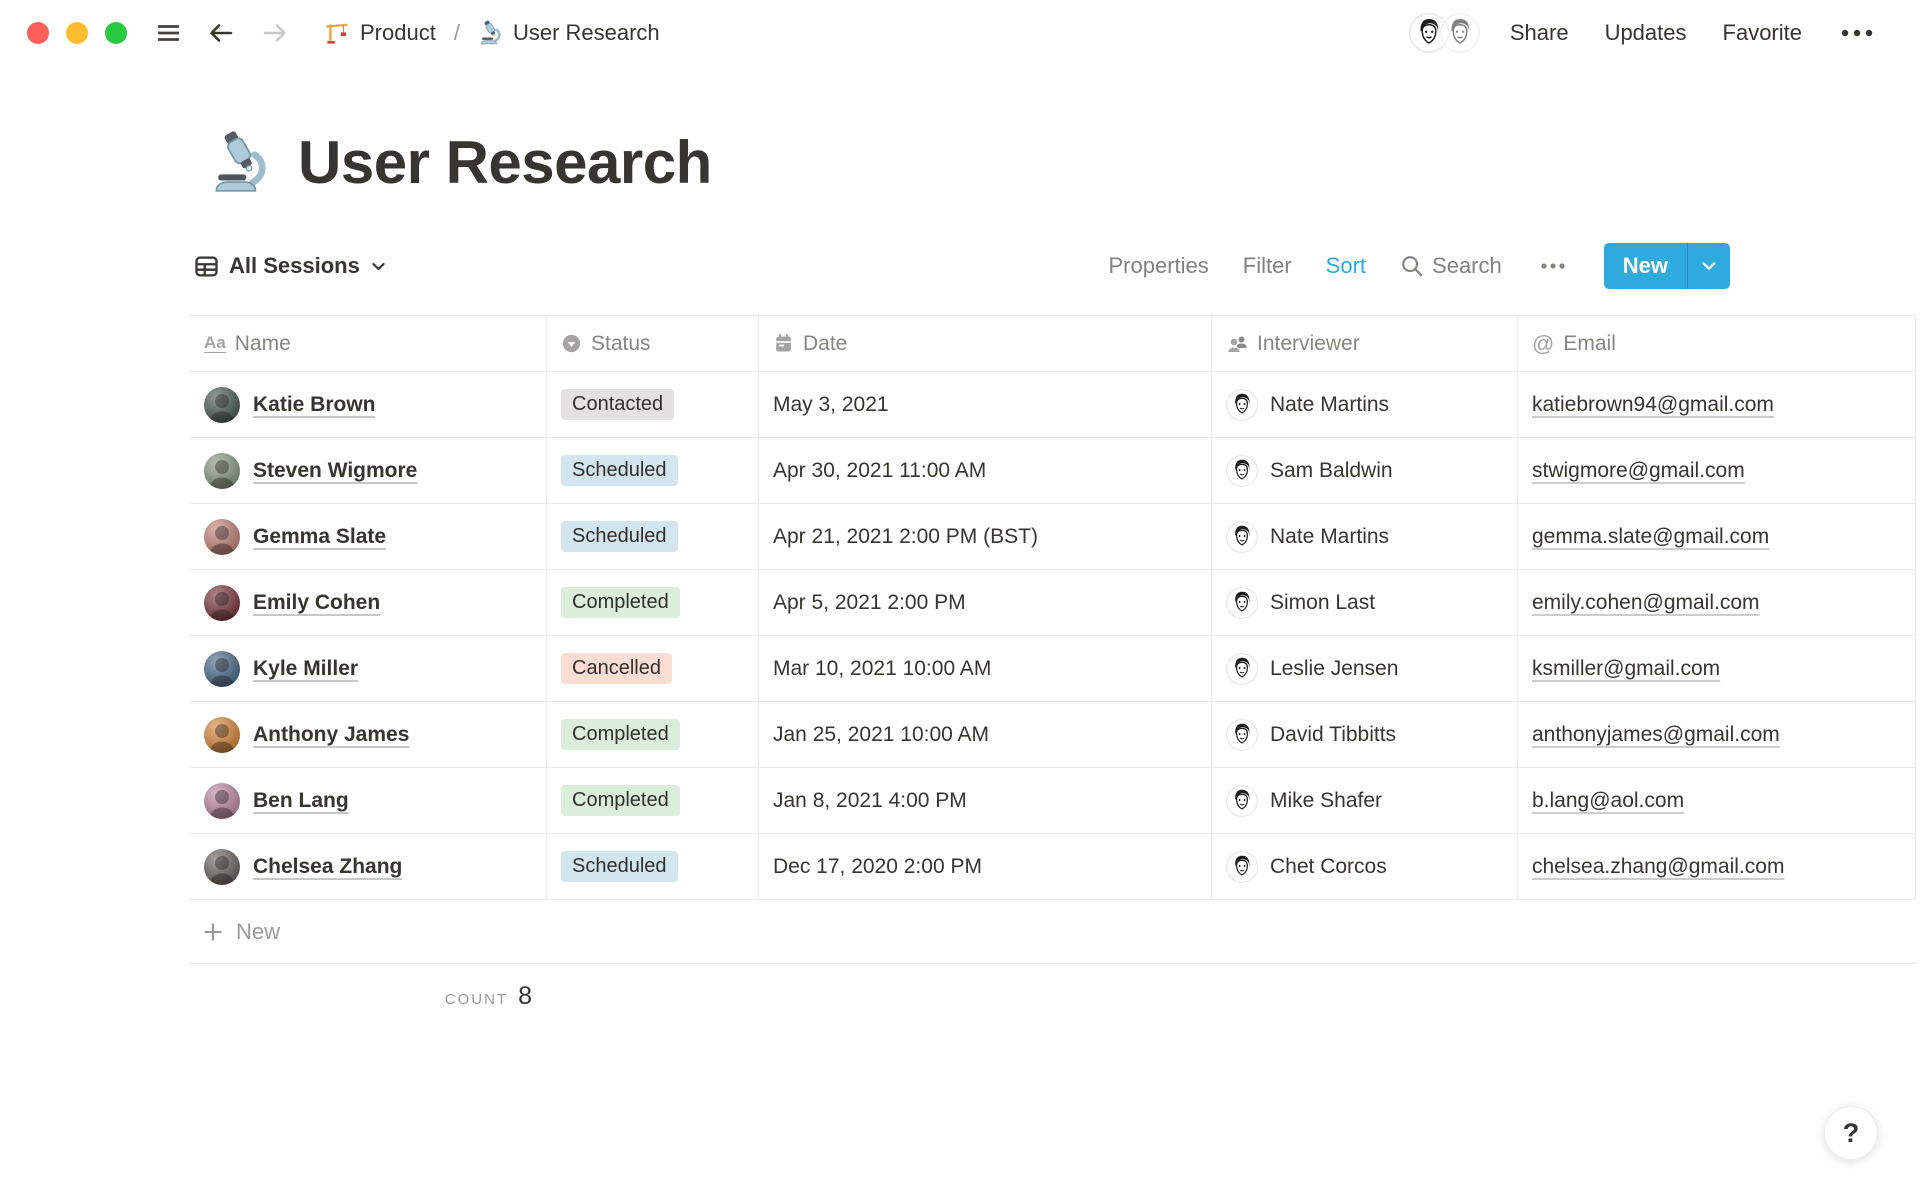  What do you see at coordinates (1638, 471) in the screenshot?
I see `email-link: stwigmore@gmail.com` at bounding box center [1638, 471].